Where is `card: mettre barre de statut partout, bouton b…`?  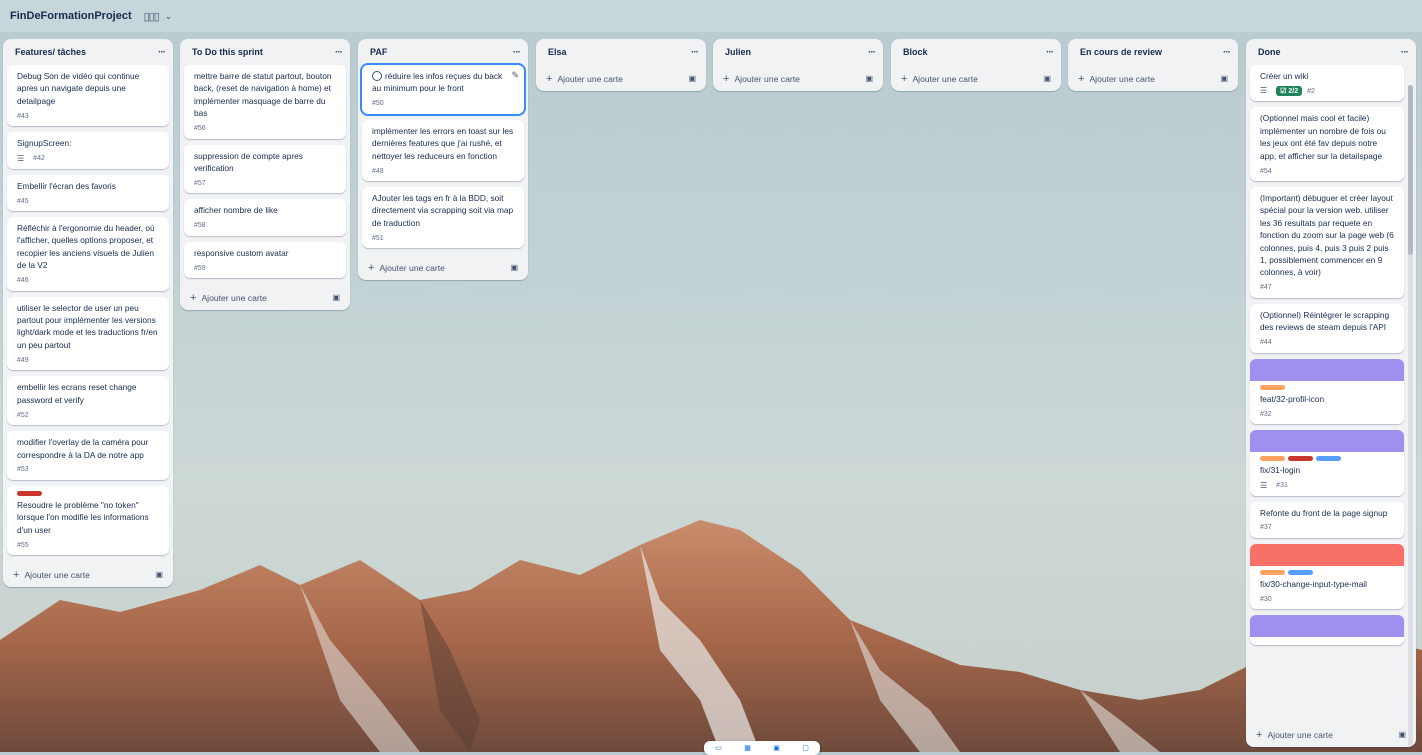
card: mettre barre de statut partout, bouton b… is located at coordinates (265, 102).